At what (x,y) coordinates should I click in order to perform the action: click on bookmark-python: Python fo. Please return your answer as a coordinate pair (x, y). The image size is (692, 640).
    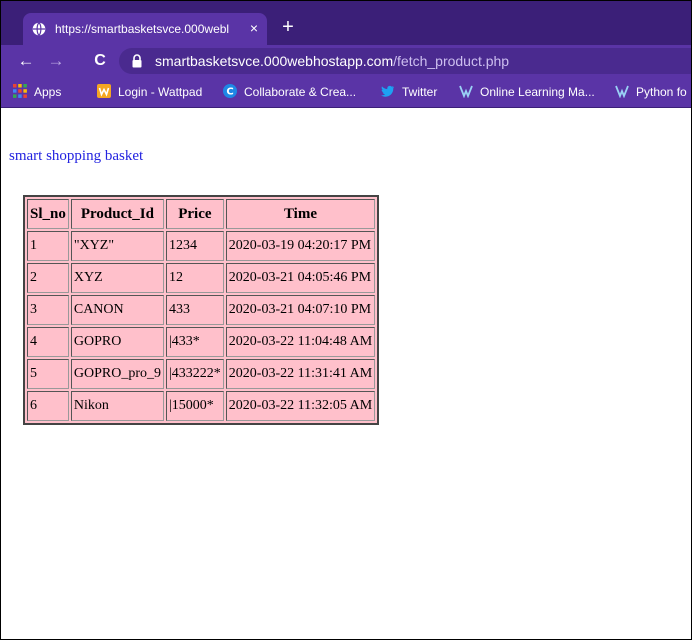
    Looking at the image, I should click on (651, 92).